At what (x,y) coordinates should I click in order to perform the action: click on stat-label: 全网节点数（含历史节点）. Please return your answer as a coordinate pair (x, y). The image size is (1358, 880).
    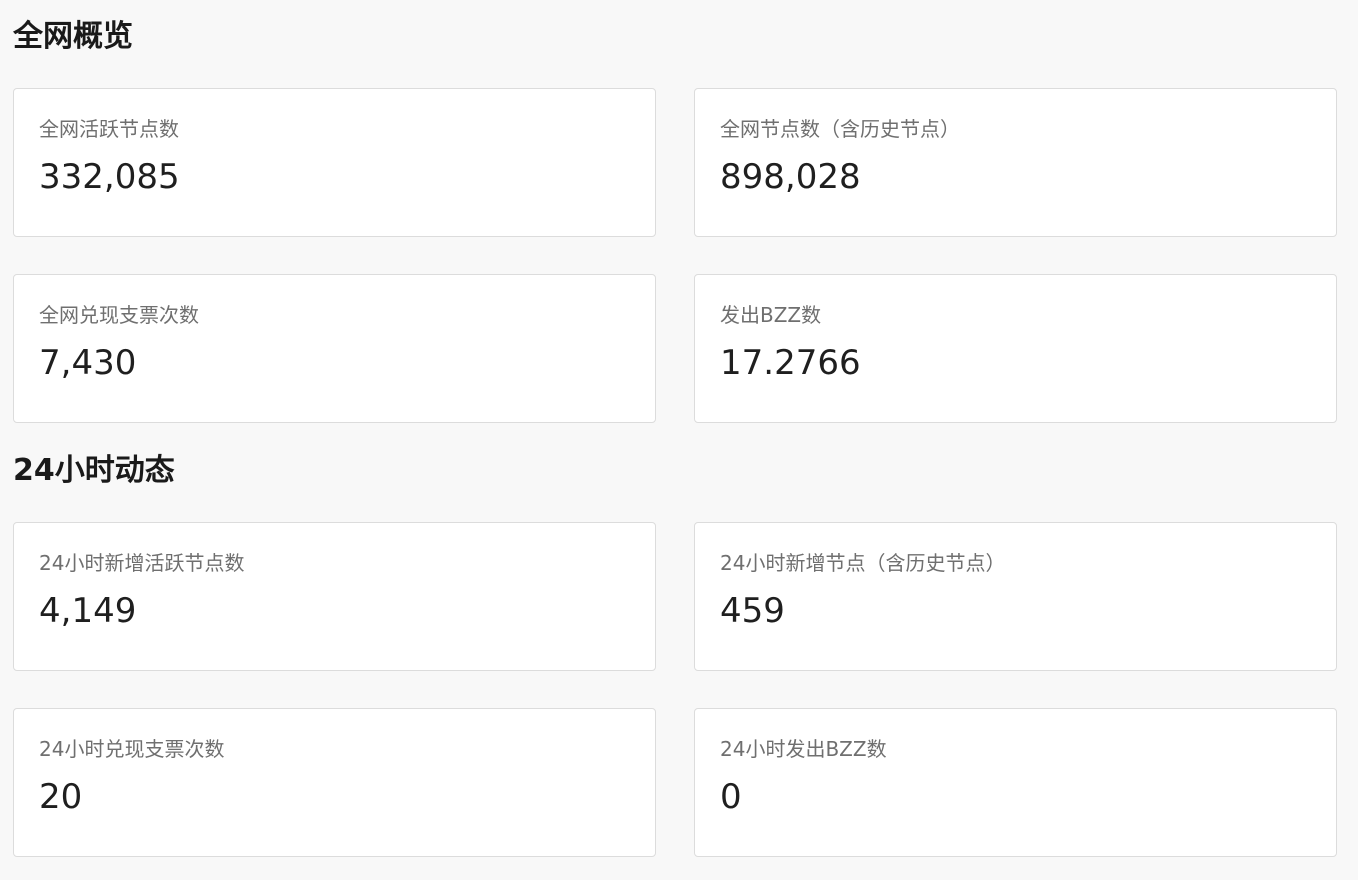
    Looking at the image, I should click on (840, 129).